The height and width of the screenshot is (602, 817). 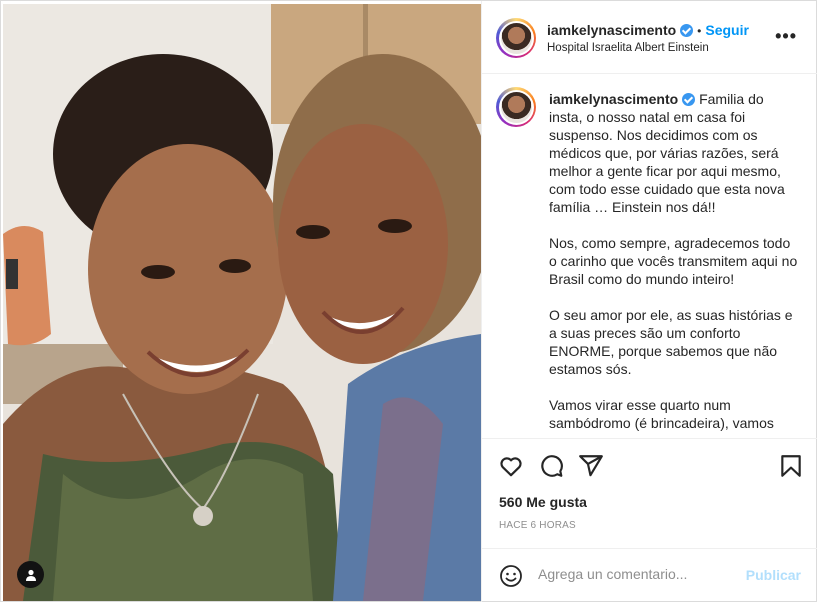 What do you see at coordinates (638, 574) in the screenshot?
I see `comment-input` at bounding box center [638, 574].